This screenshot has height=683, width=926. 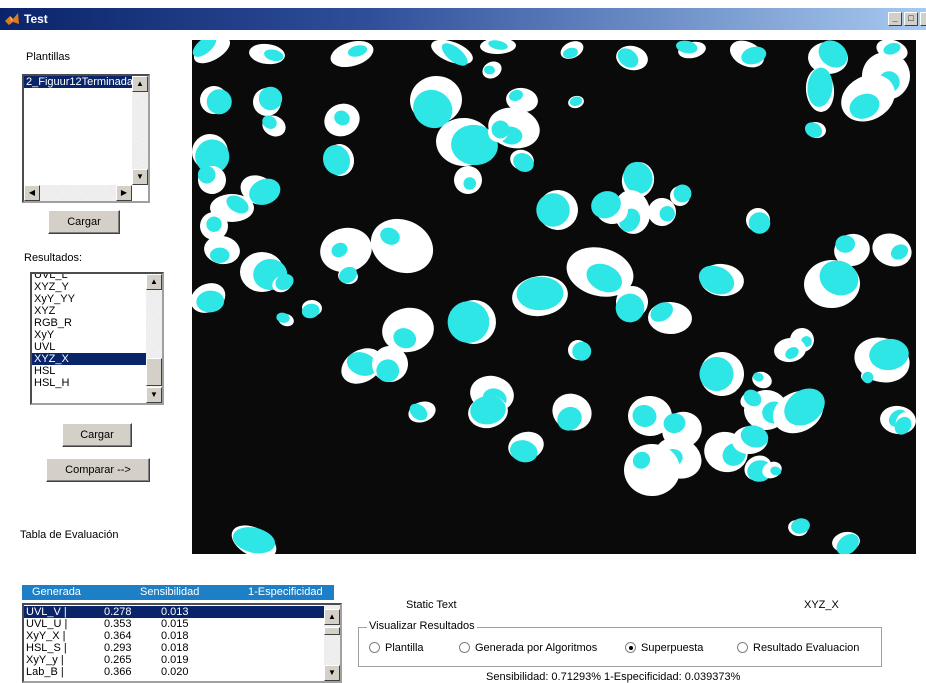 What do you see at coordinates (923, 19) in the screenshot?
I see `close-button` at bounding box center [923, 19].